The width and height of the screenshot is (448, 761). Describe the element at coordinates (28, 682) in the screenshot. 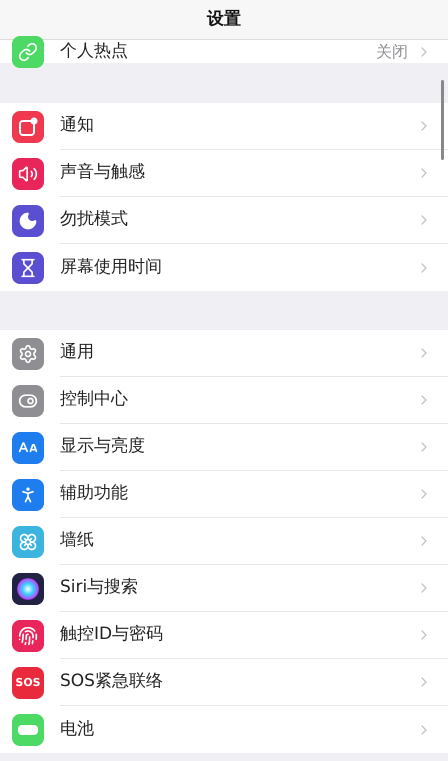

I see `sos-label: SOS` at that location.